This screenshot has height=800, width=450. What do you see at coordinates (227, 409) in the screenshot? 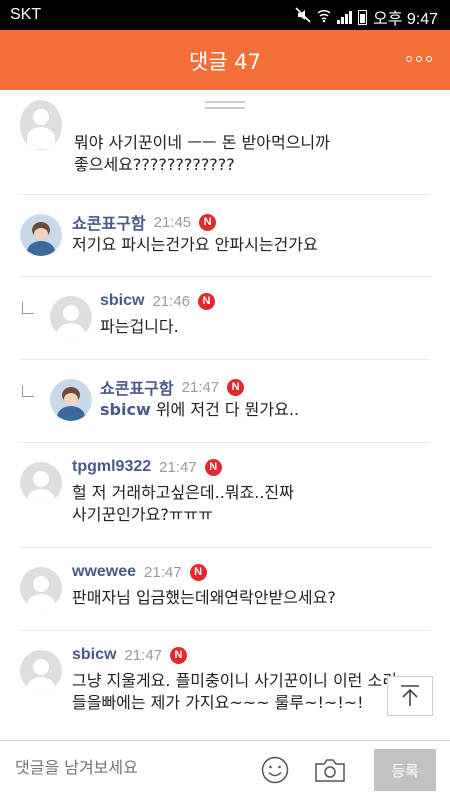
I see `comment-body: 위에 저건 다 뭔가요..` at bounding box center [227, 409].